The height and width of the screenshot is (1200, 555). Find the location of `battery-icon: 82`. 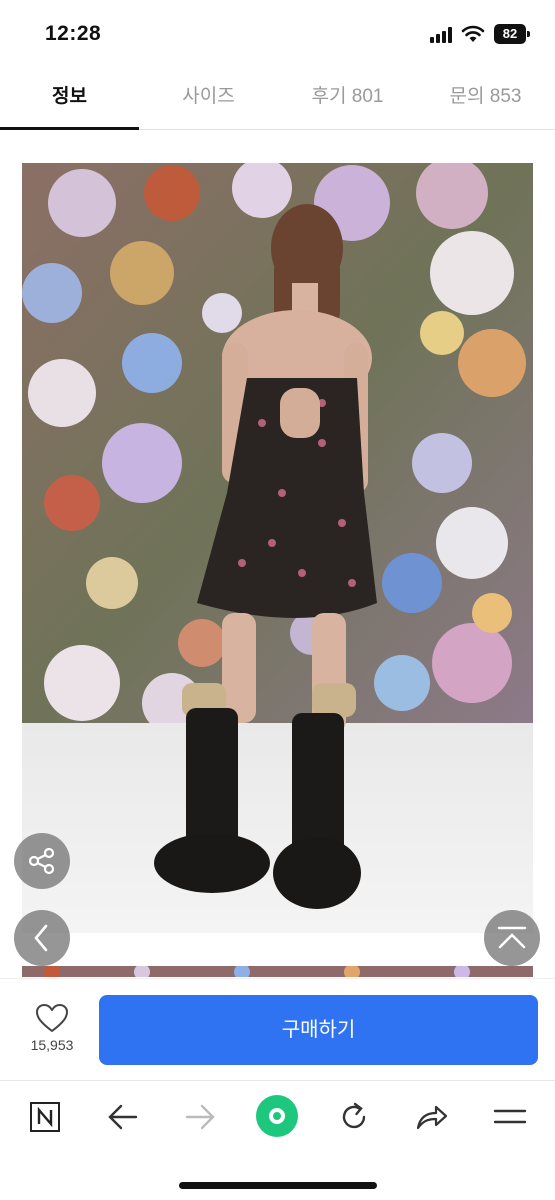

battery-icon: 82 is located at coordinates (512, 34).